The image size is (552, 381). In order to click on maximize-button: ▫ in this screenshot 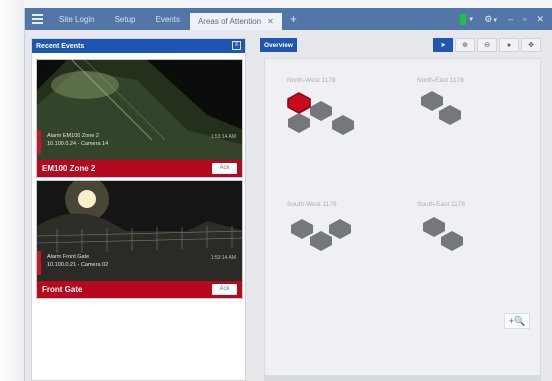, I will do `click(524, 19)`.